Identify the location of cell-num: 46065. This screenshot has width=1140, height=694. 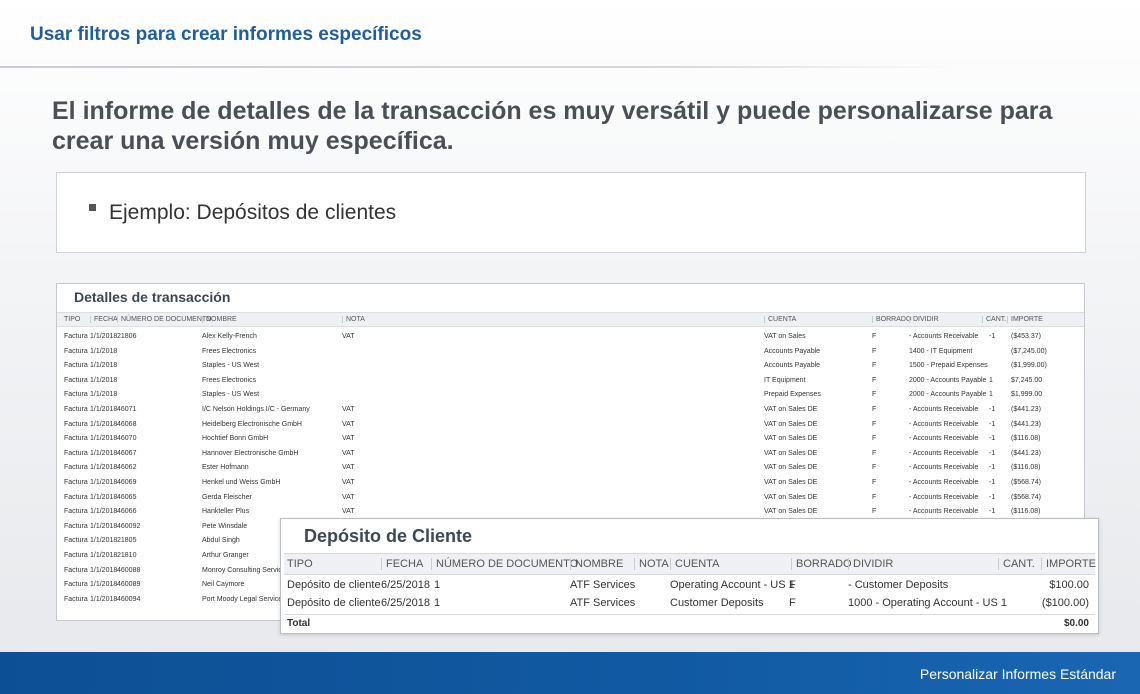
(127, 497).